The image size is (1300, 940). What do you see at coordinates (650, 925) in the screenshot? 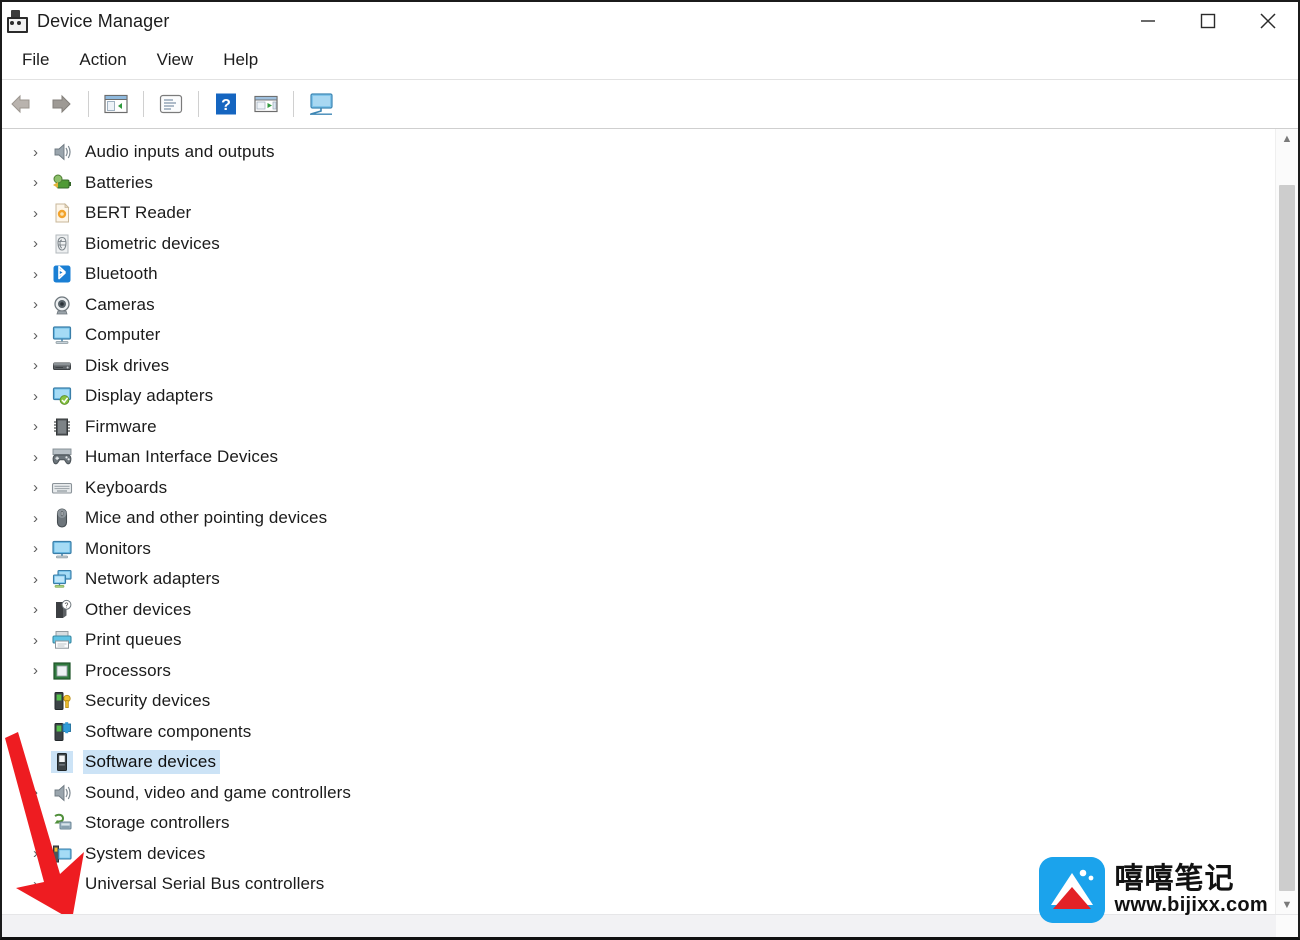
I see `horizontal-scrollbar` at bounding box center [650, 925].